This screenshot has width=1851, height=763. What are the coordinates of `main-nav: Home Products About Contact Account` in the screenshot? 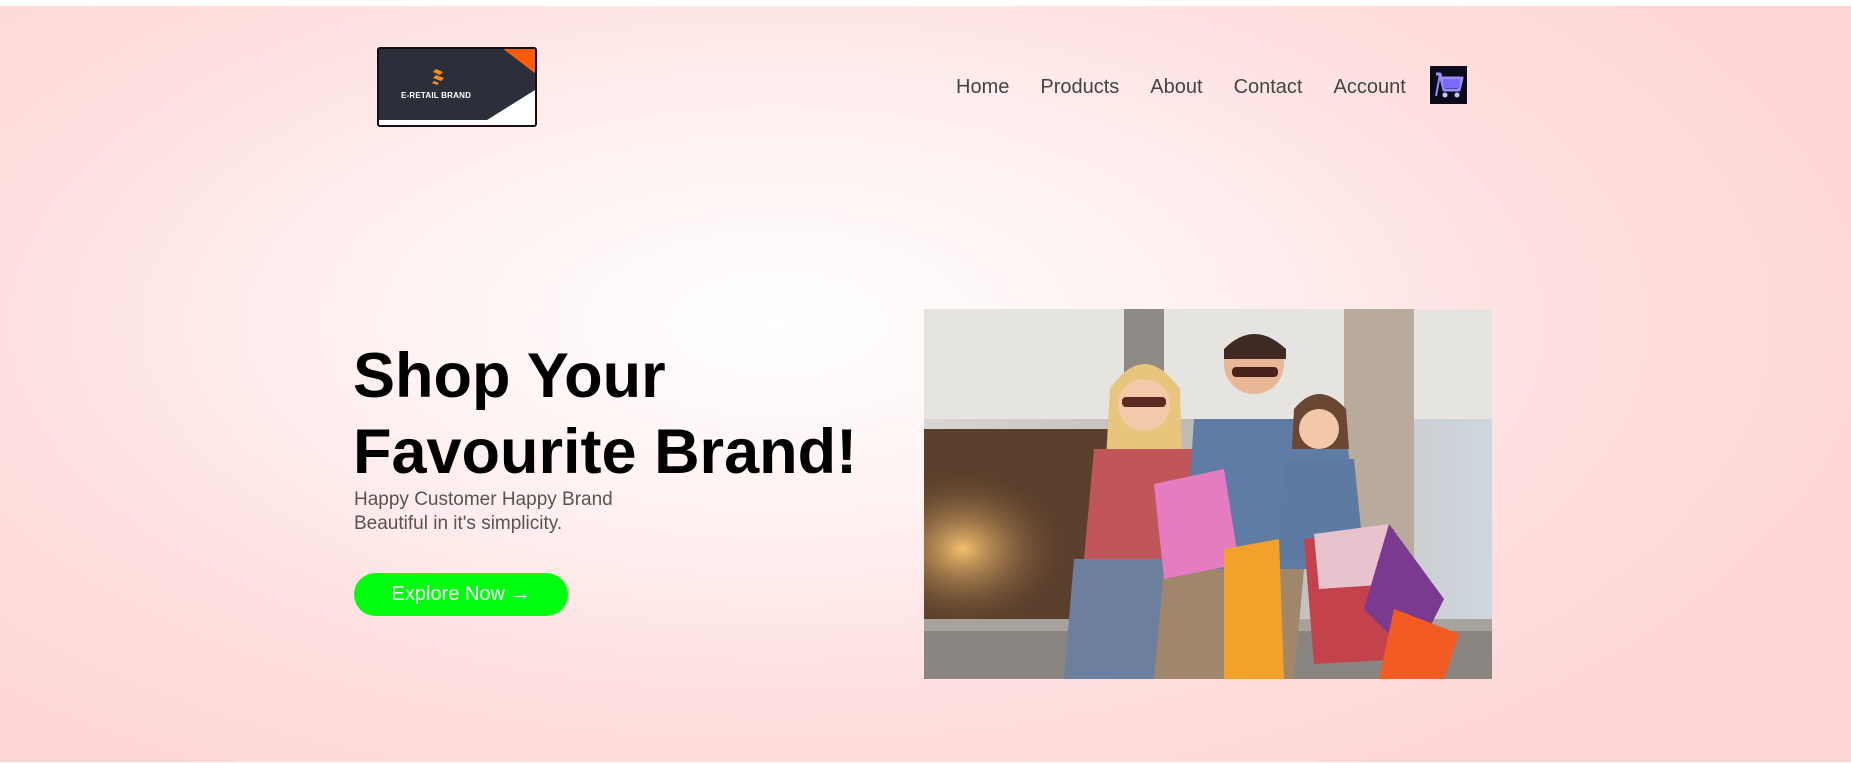 It's located at (1196, 87).